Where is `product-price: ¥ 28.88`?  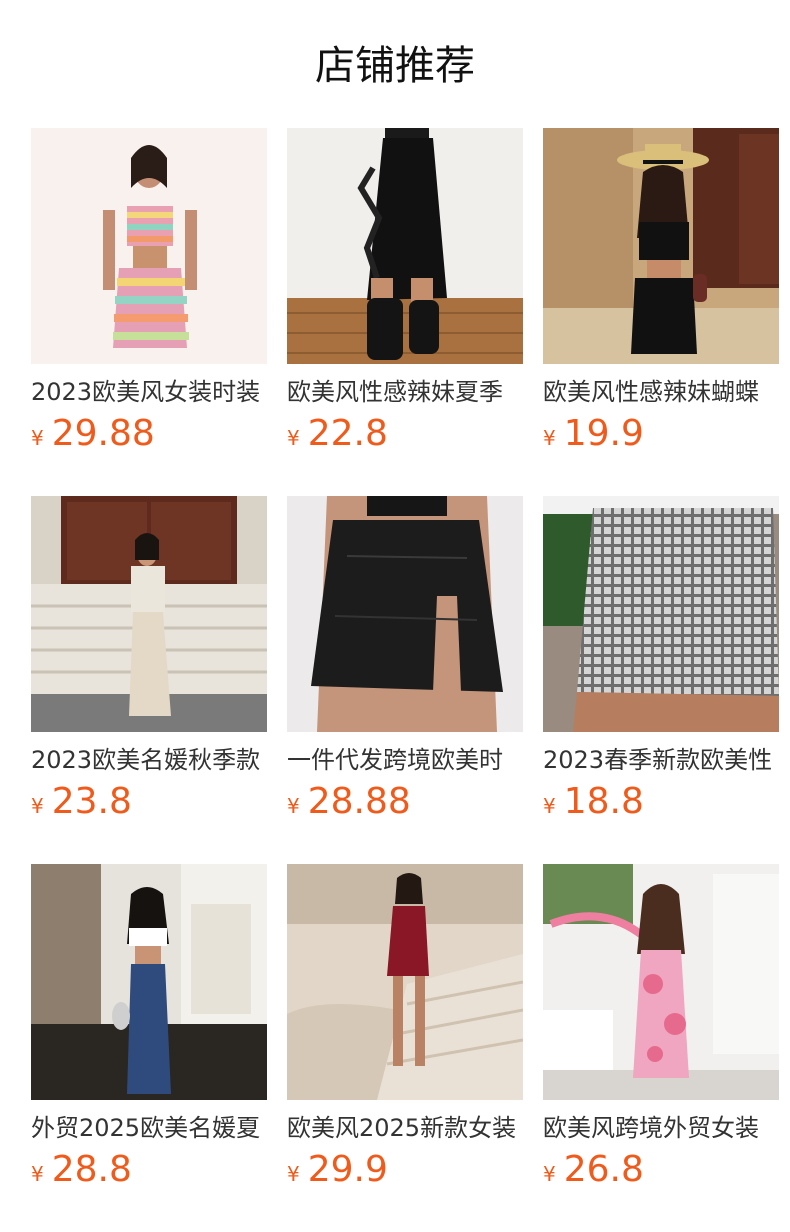
product-price: ¥ 28.88 is located at coordinates (405, 802).